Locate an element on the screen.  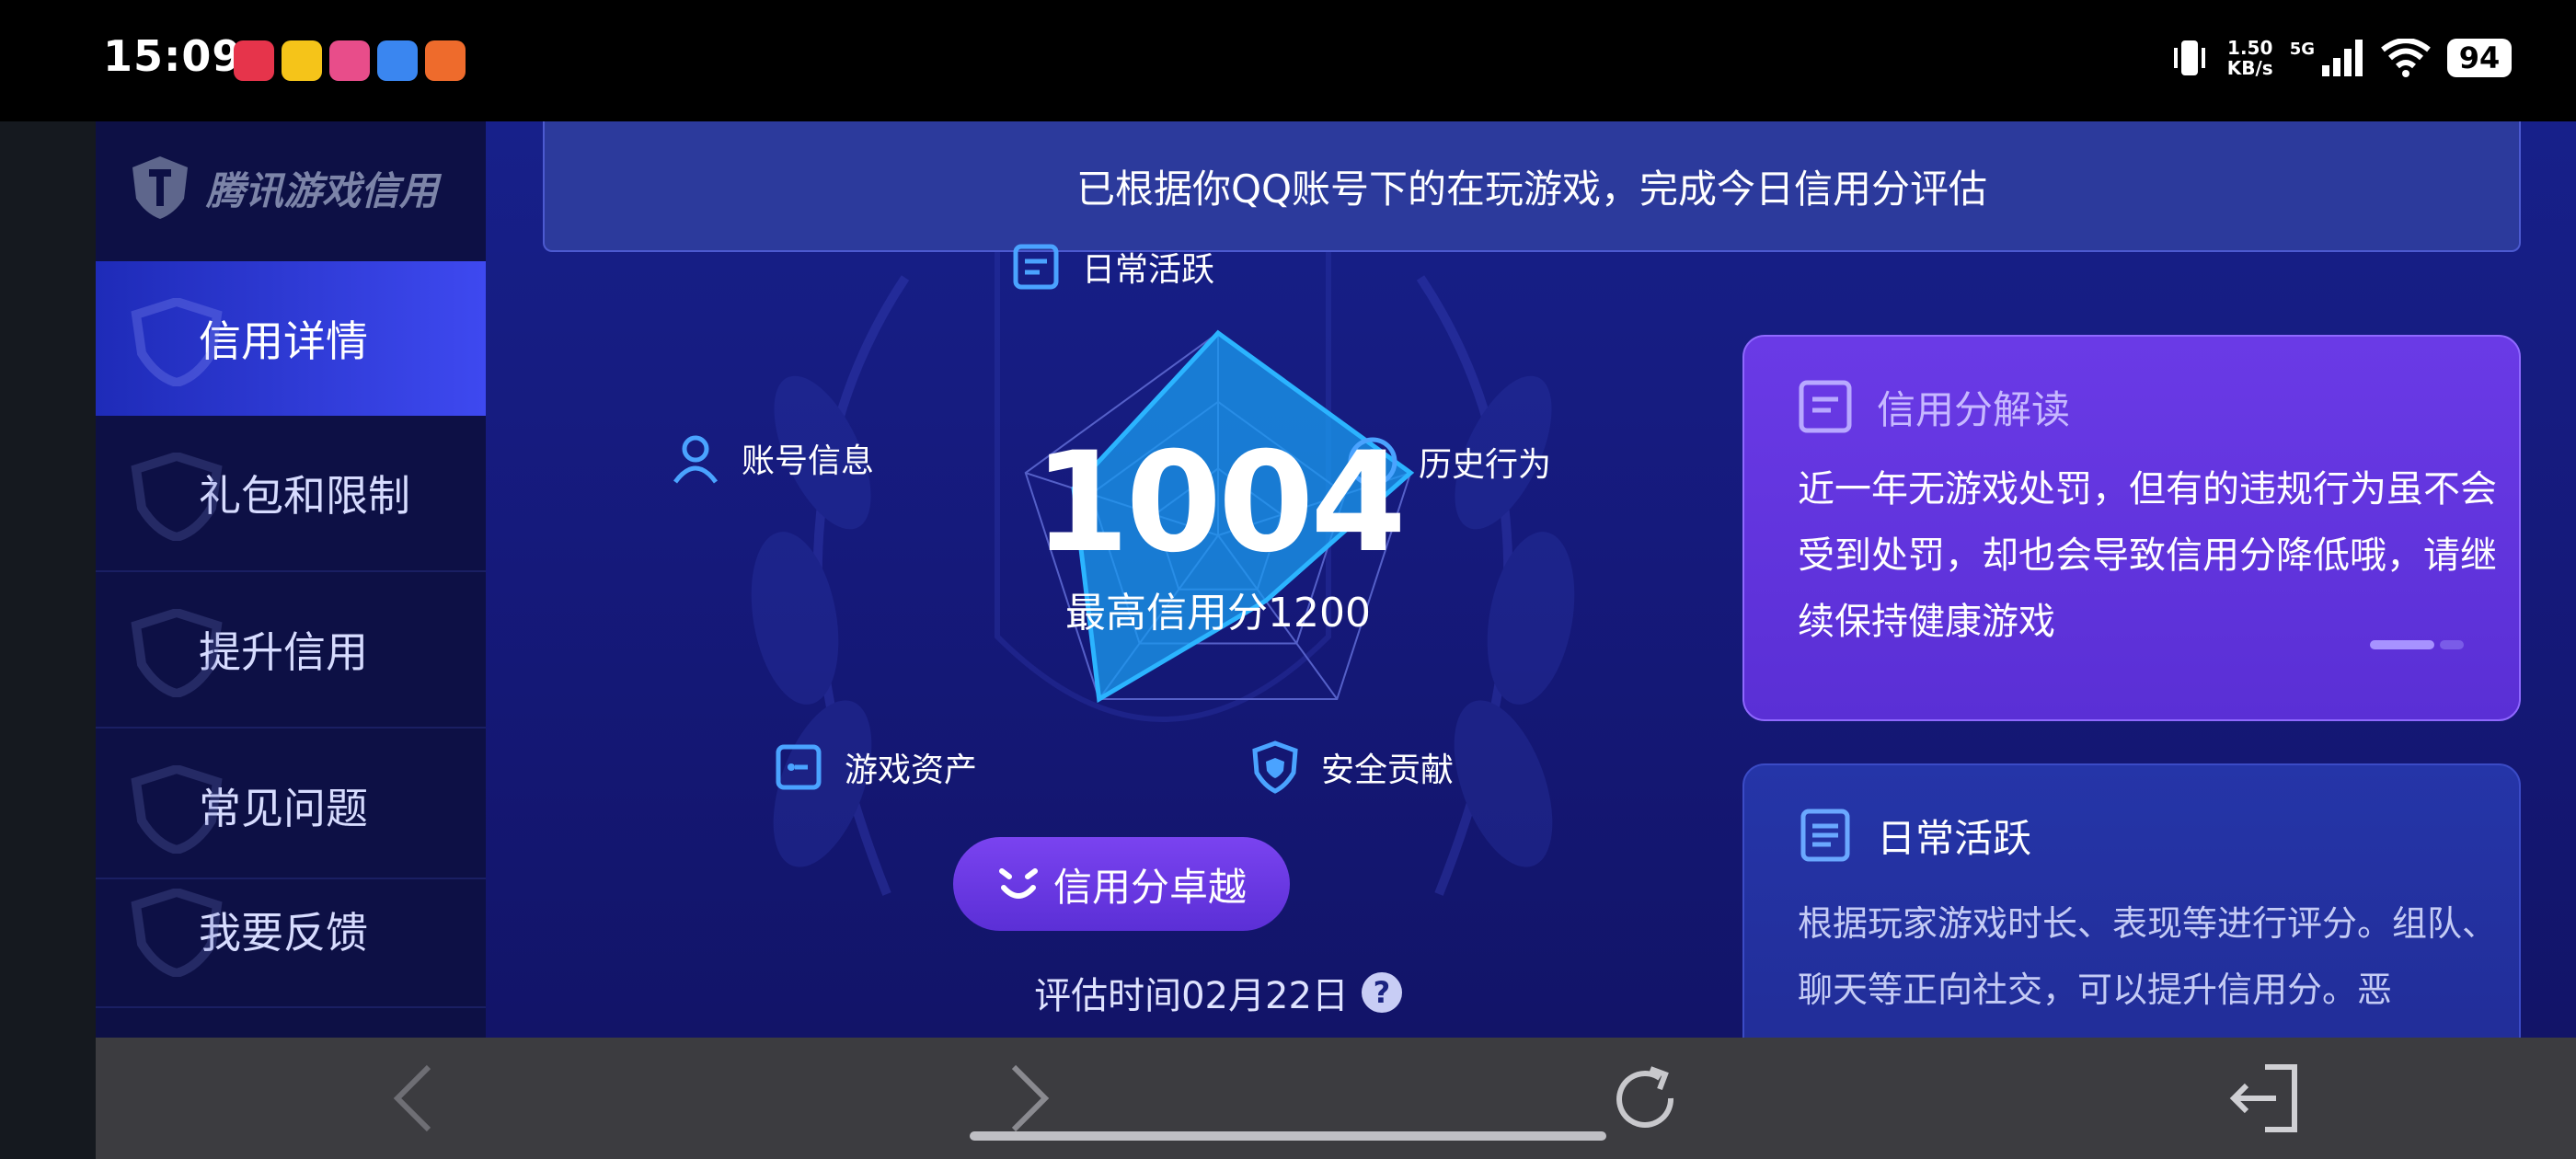
status-right: 1.50 KB/s 5G 94 is located at coordinates (2340, 58).